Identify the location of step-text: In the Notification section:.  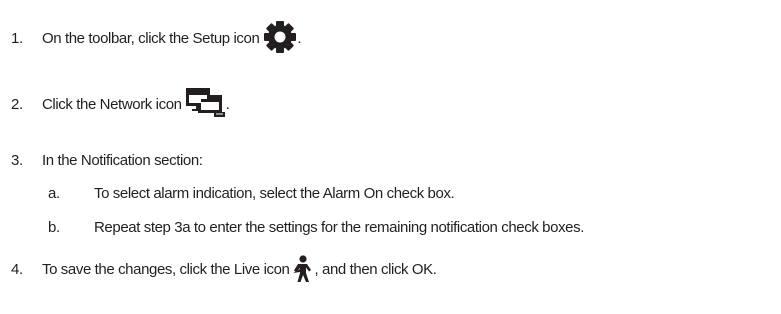
(122, 160).